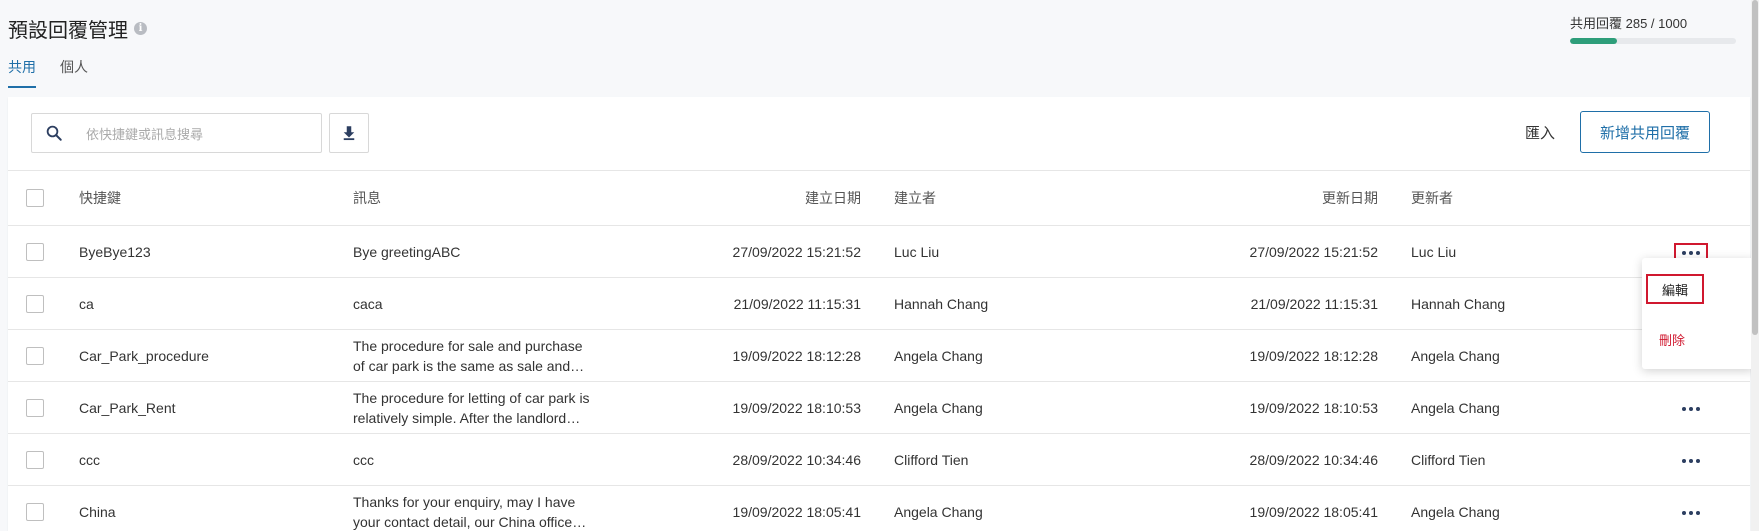 The width and height of the screenshot is (1759, 531). Describe the element at coordinates (1313, 459) in the screenshot. I see `row-updated-date: 28/09/2022 10:34:46` at that location.